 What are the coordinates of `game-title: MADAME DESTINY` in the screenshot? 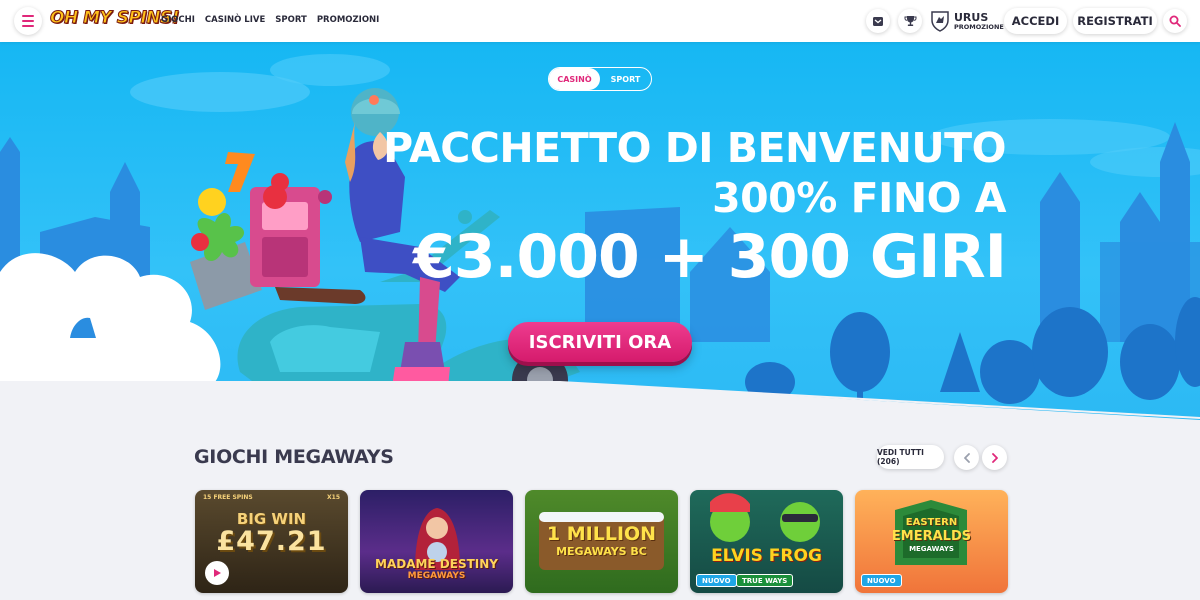 It's located at (436, 564).